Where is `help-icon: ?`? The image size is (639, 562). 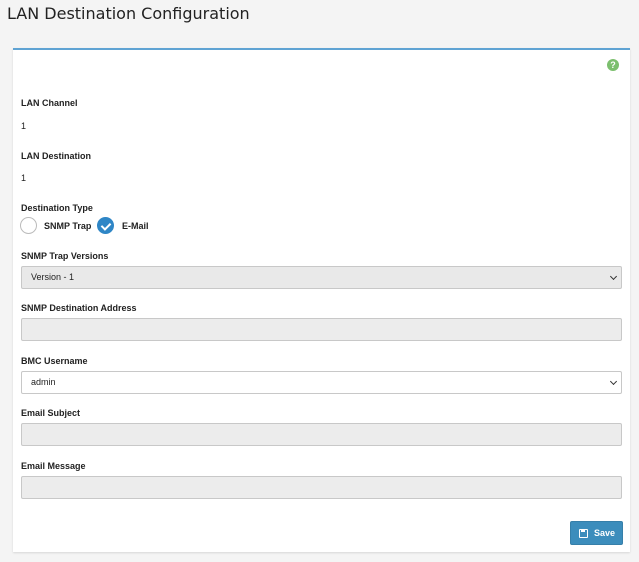
help-icon: ? is located at coordinates (613, 65).